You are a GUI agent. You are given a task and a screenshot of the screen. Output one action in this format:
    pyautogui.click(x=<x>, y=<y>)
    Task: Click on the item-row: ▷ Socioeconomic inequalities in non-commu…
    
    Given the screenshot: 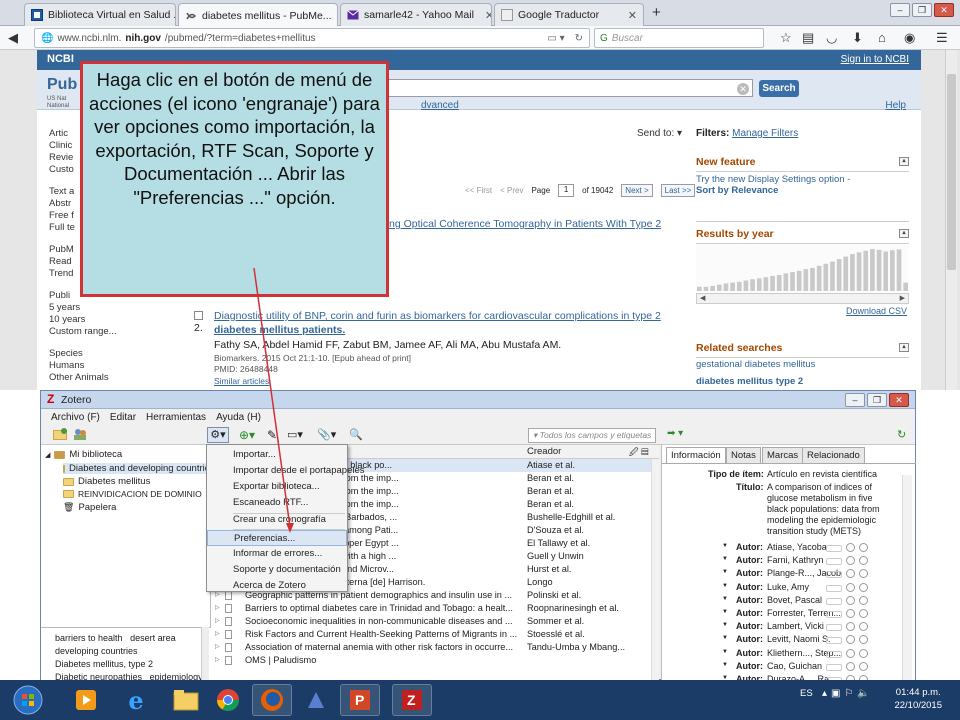 What is the action you would take?
    pyautogui.click(x=435, y=621)
    